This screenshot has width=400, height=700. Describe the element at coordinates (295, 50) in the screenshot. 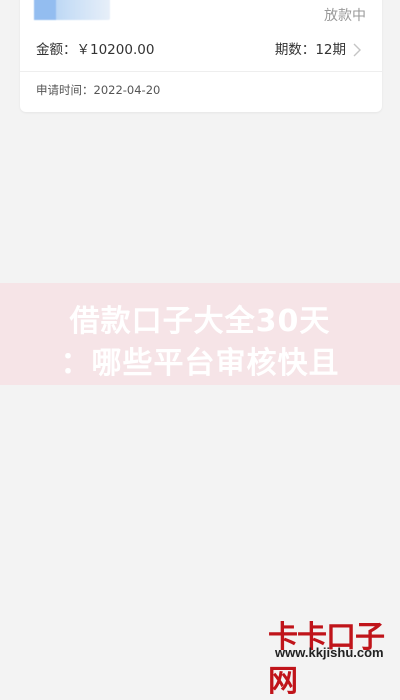

I see `term-label: 期数：` at that location.